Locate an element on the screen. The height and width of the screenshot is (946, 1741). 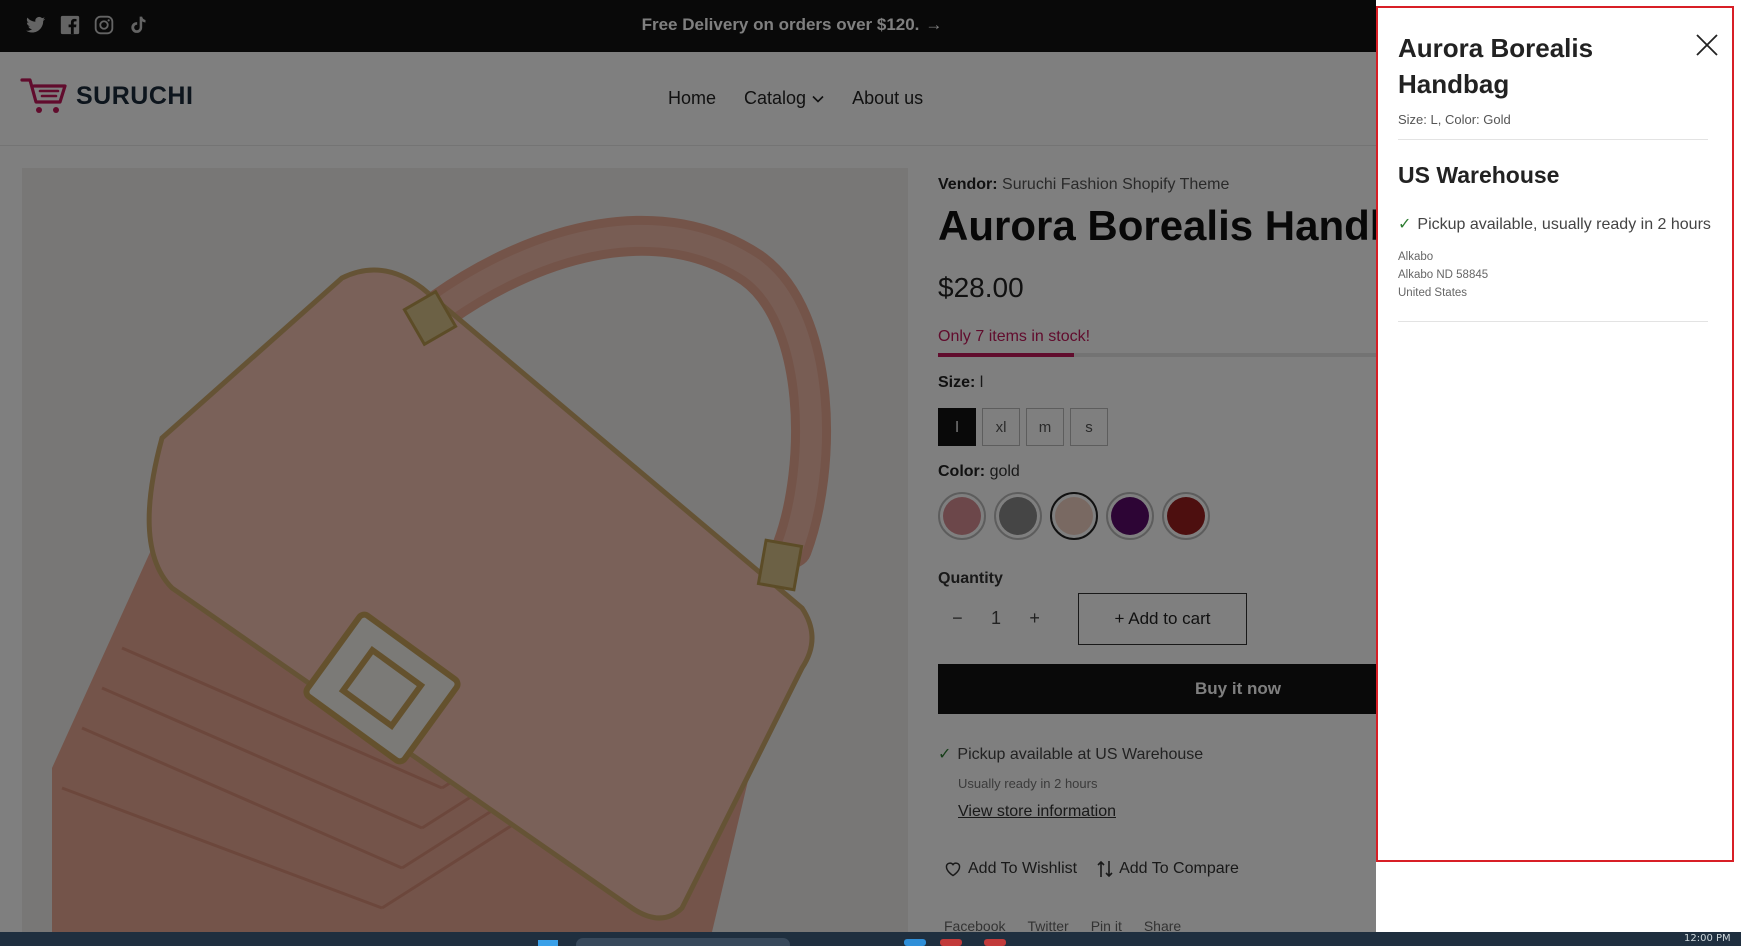
drawer-address: Alkabo Alkabo ND 58845 United States is located at coordinates (1443, 275).